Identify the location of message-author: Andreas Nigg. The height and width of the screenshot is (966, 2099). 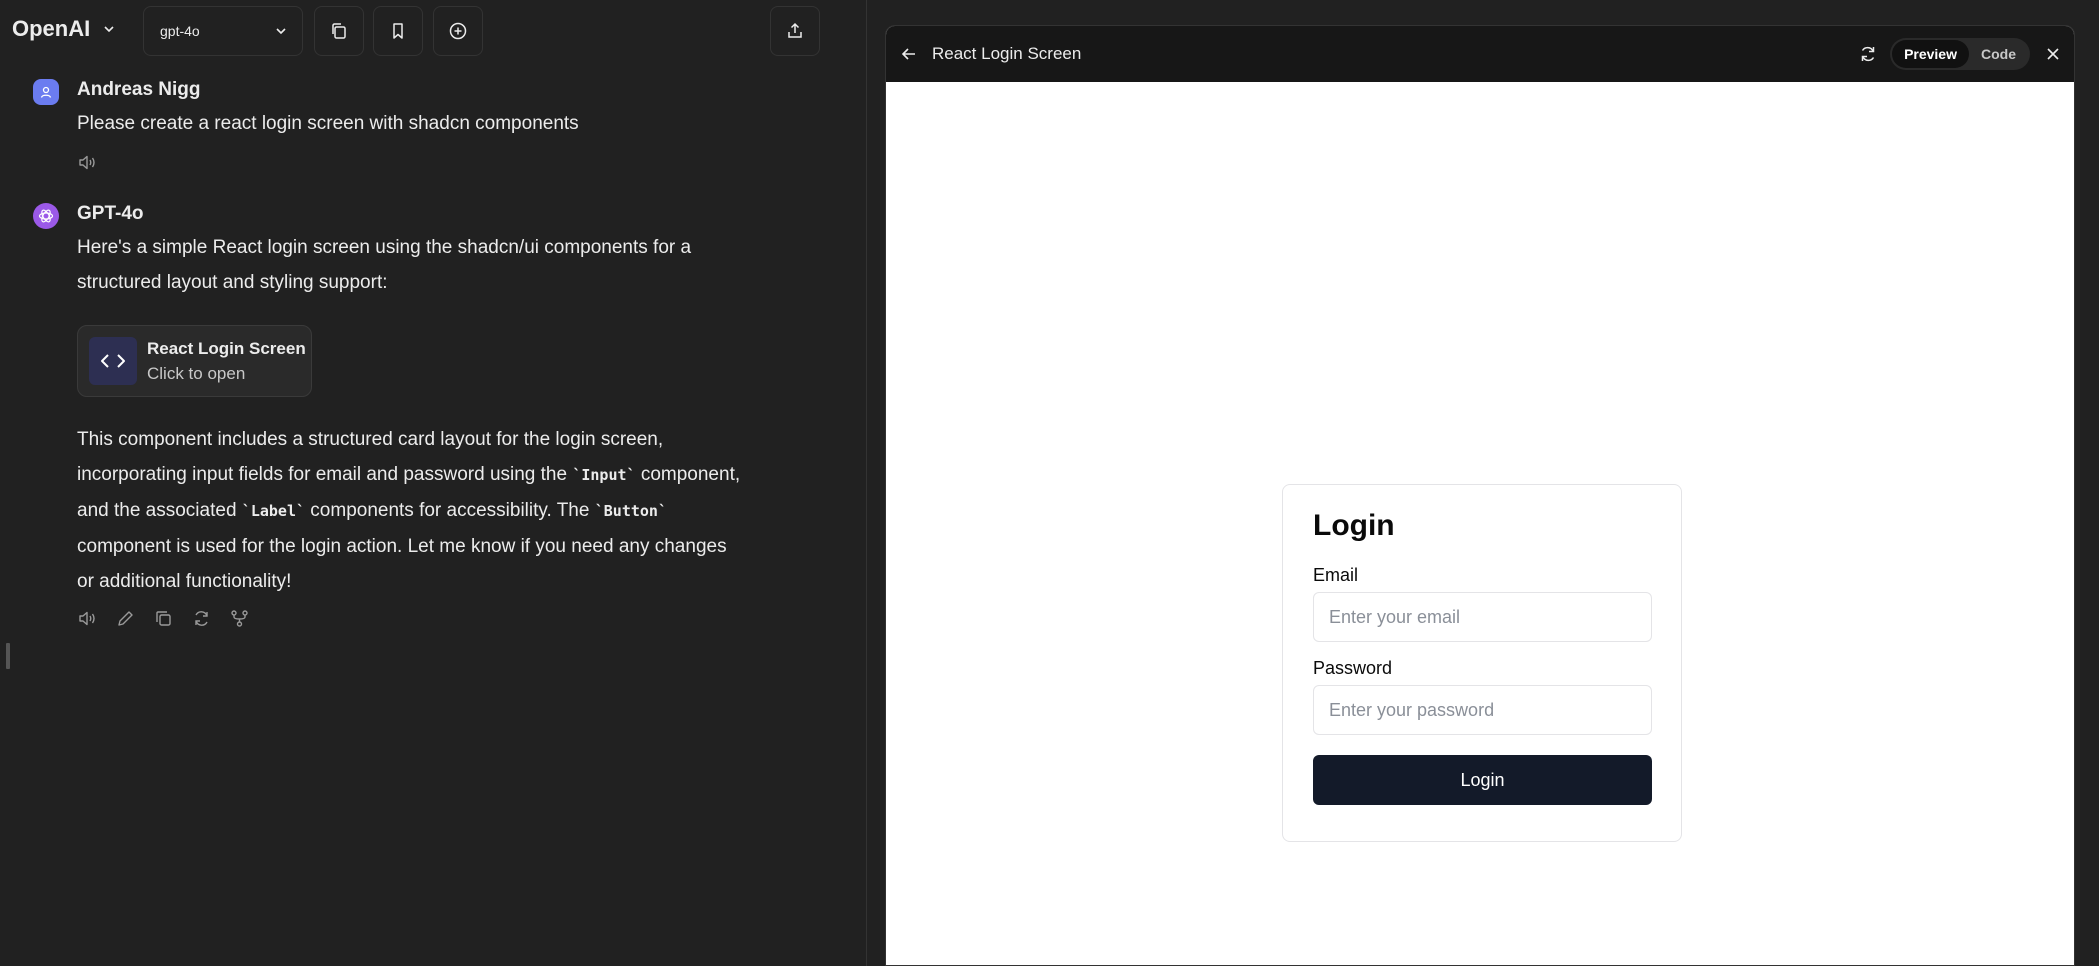
(139, 89).